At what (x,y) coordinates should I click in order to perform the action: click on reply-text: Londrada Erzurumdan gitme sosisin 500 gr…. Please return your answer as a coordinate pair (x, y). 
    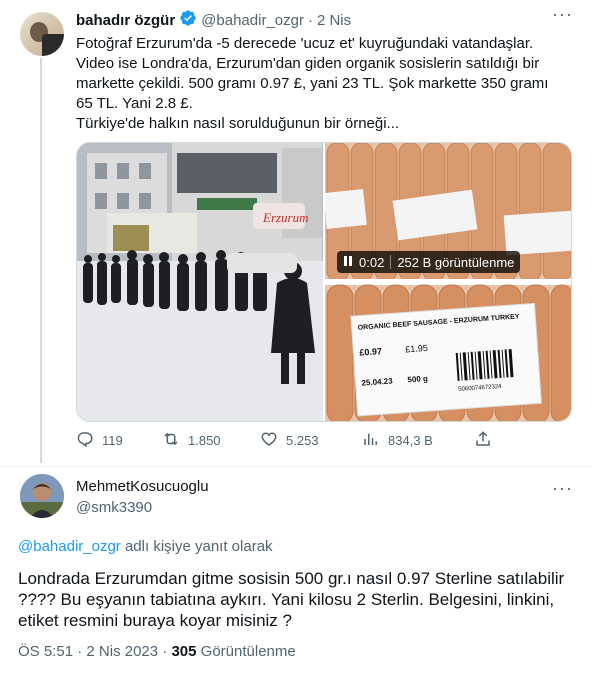
    Looking at the image, I should click on (296, 599).